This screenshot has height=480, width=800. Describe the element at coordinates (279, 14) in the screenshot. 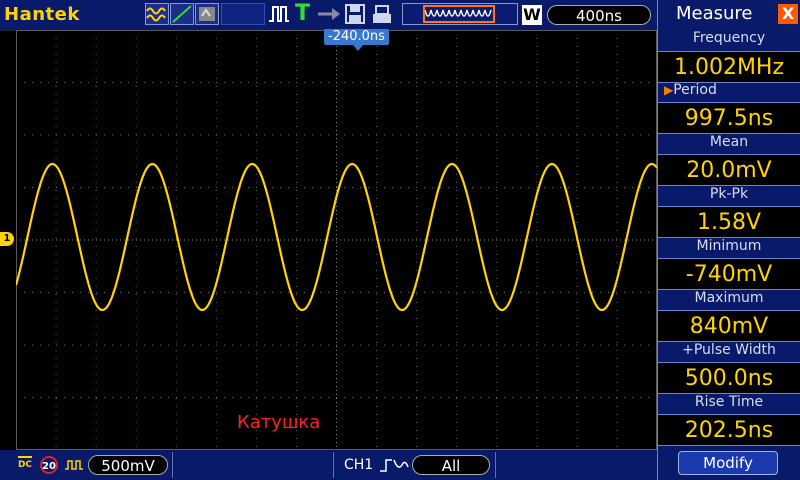

I see `pulse-icon` at that location.